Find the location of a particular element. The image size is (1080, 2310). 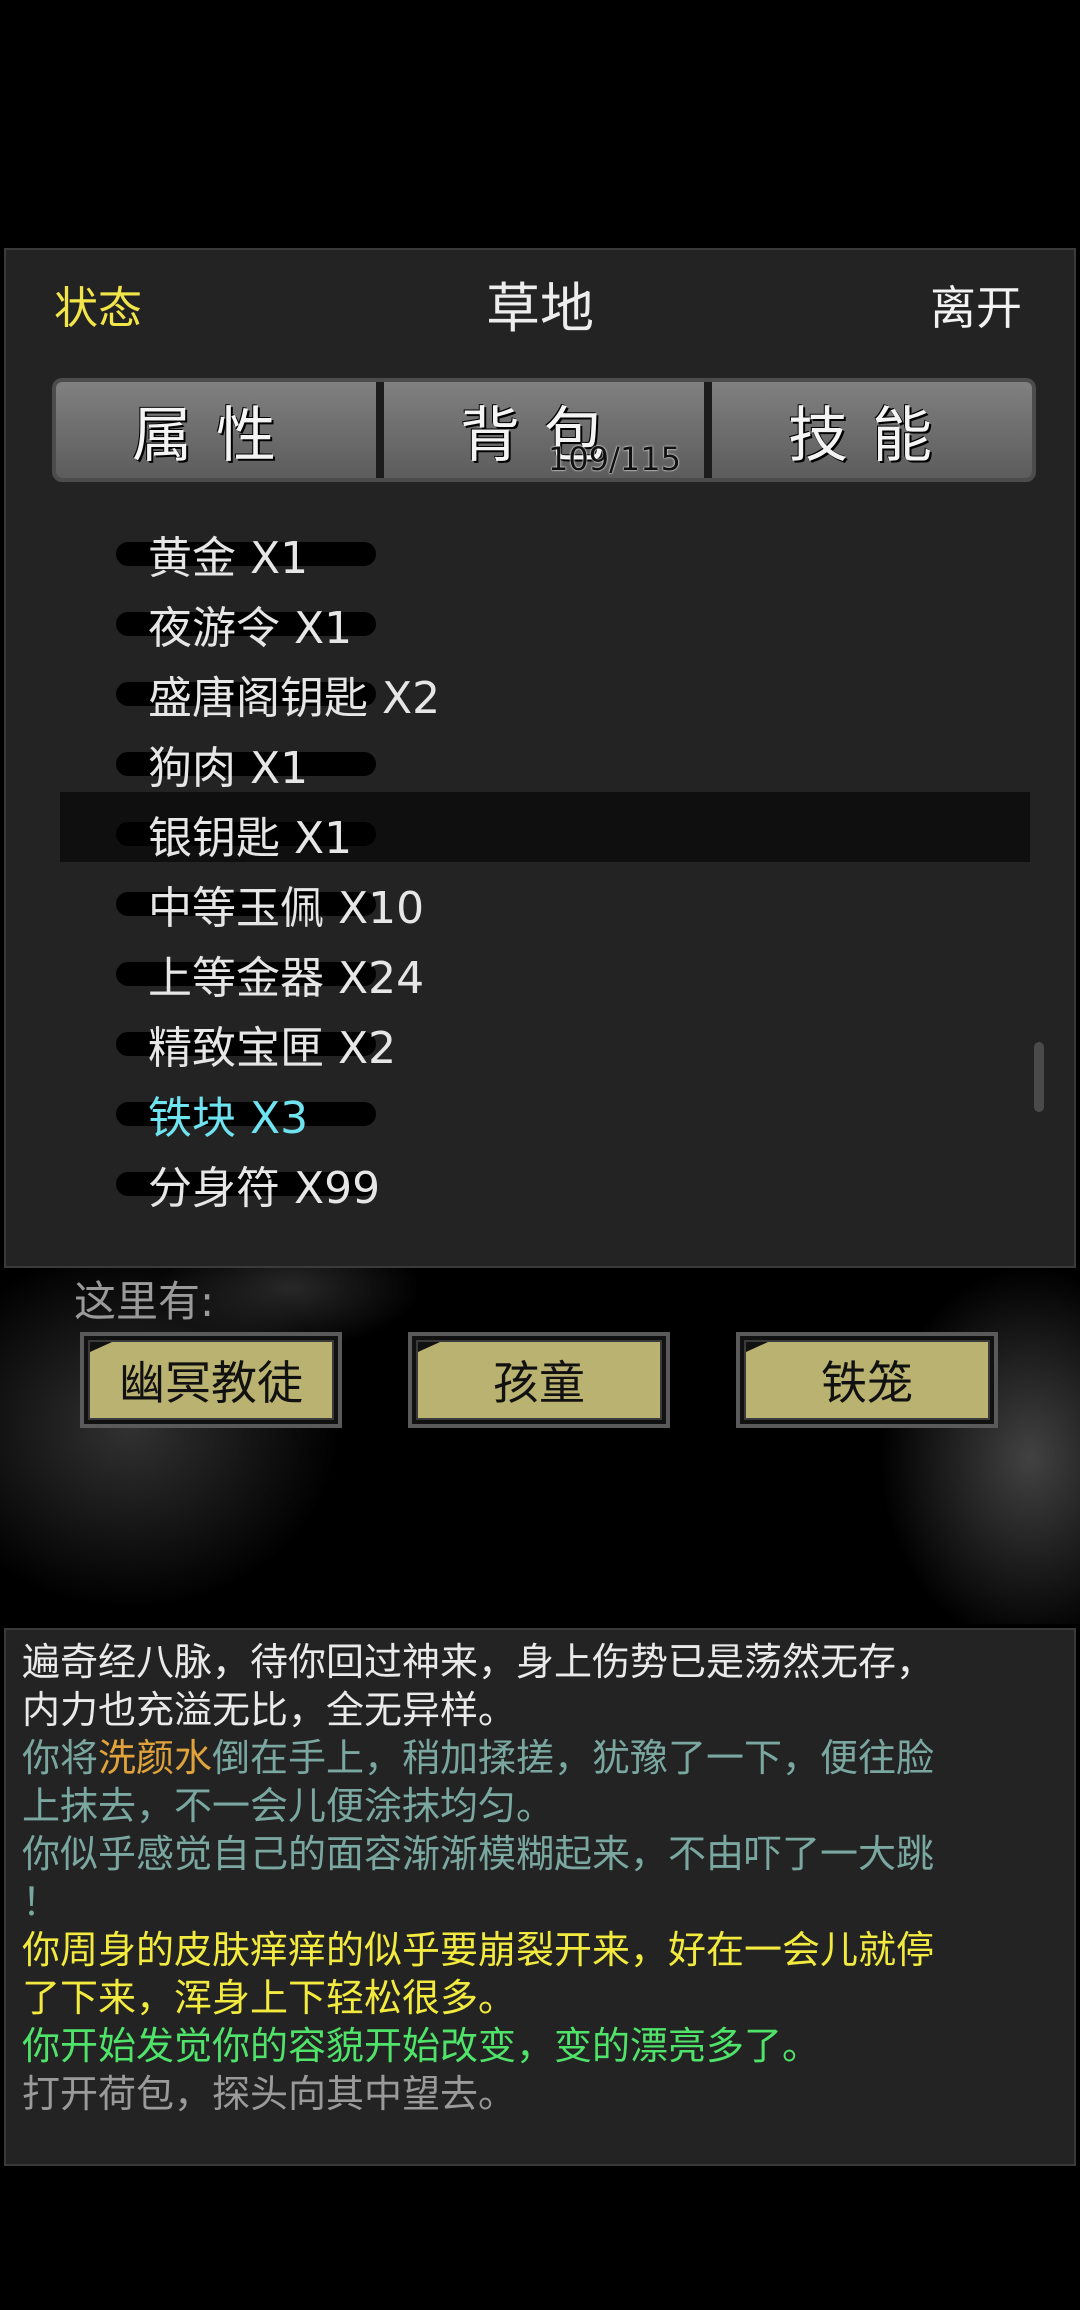

item-label: 精致宝匣 X2 is located at coordinates (272, 1048).